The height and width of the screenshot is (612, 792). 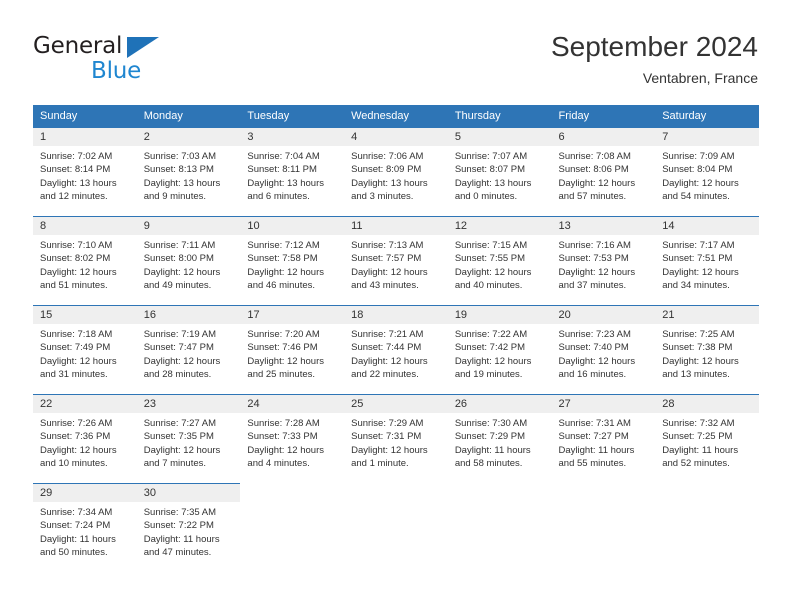 What do you see at coordinates (386, 437) in the screenshot?
I see `sunset-text: Sunset: 7:31 PM` at bounding box center [386, 437].